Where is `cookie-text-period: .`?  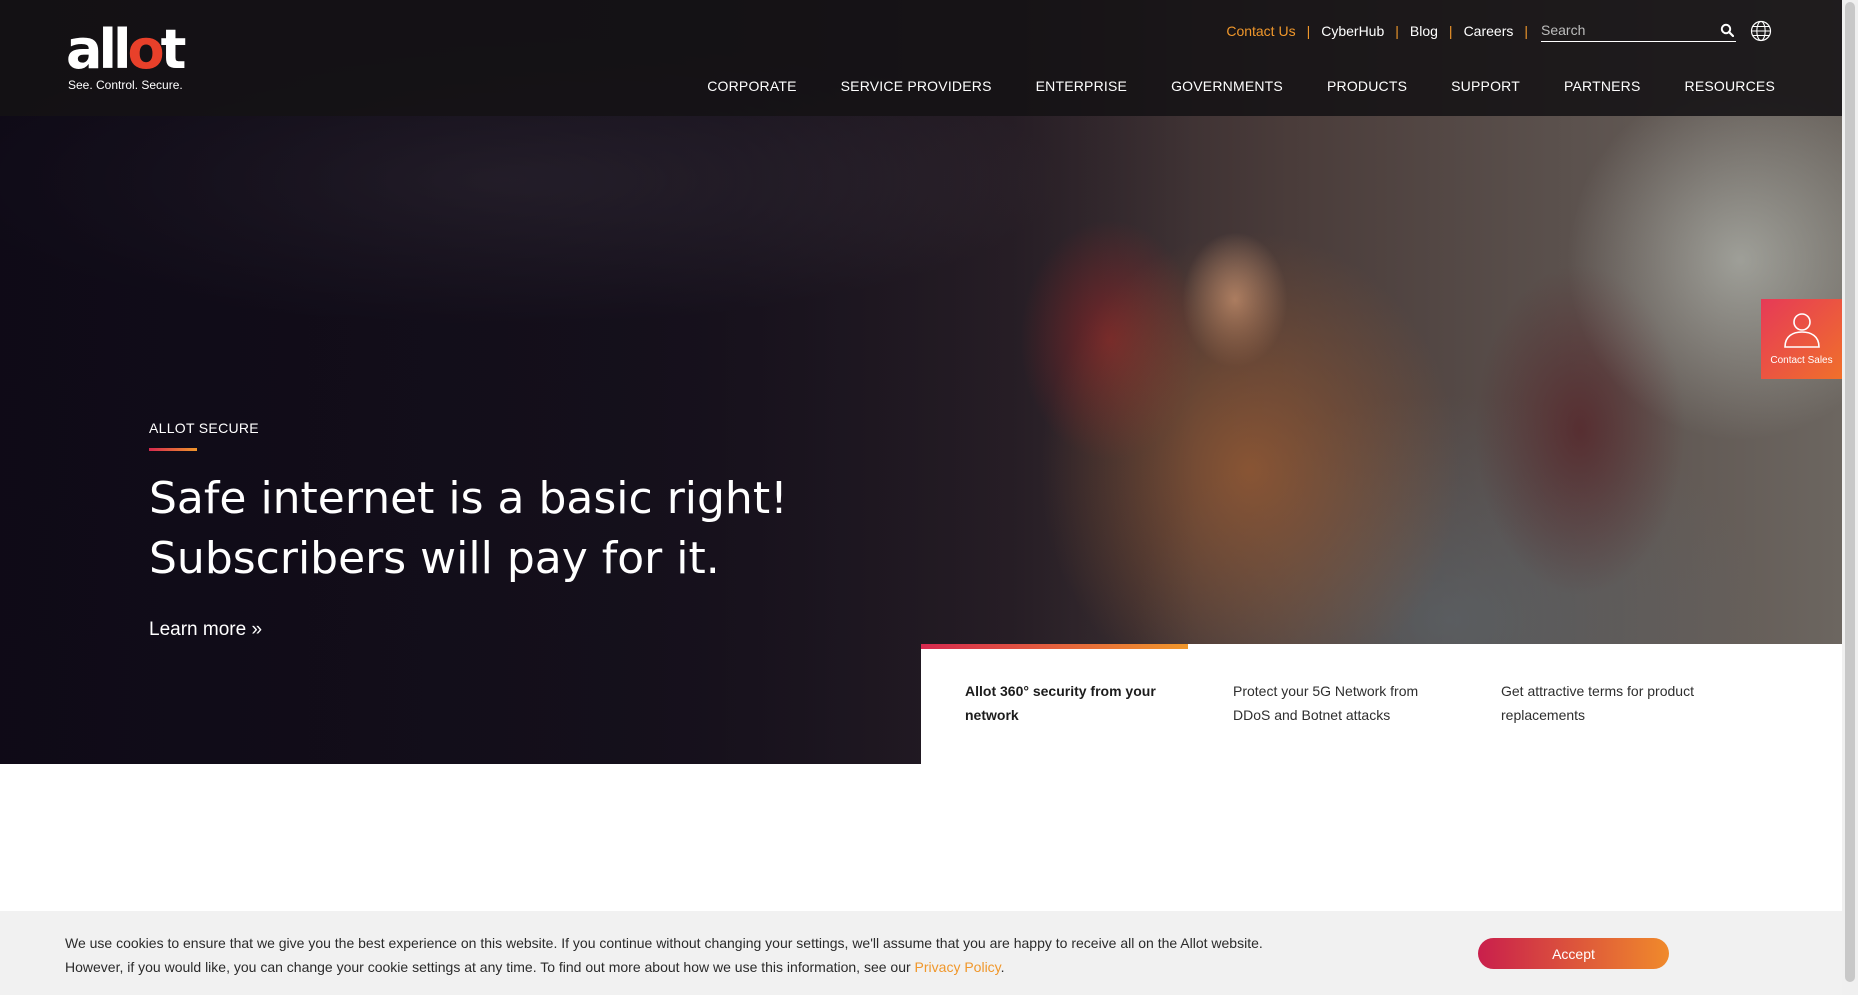 cookie-text-period: . is located at coordinates (1002, 967).